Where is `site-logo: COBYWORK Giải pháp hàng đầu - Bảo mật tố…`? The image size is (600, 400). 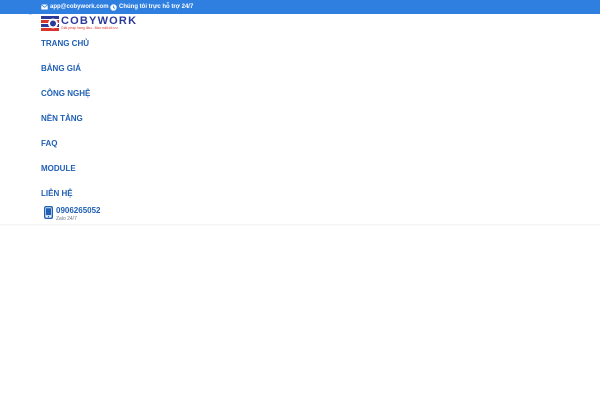
site-logo: COBYWORK Giải pháp hàng đầu - Bảo mật tố… is located at coordinates (88, 24).